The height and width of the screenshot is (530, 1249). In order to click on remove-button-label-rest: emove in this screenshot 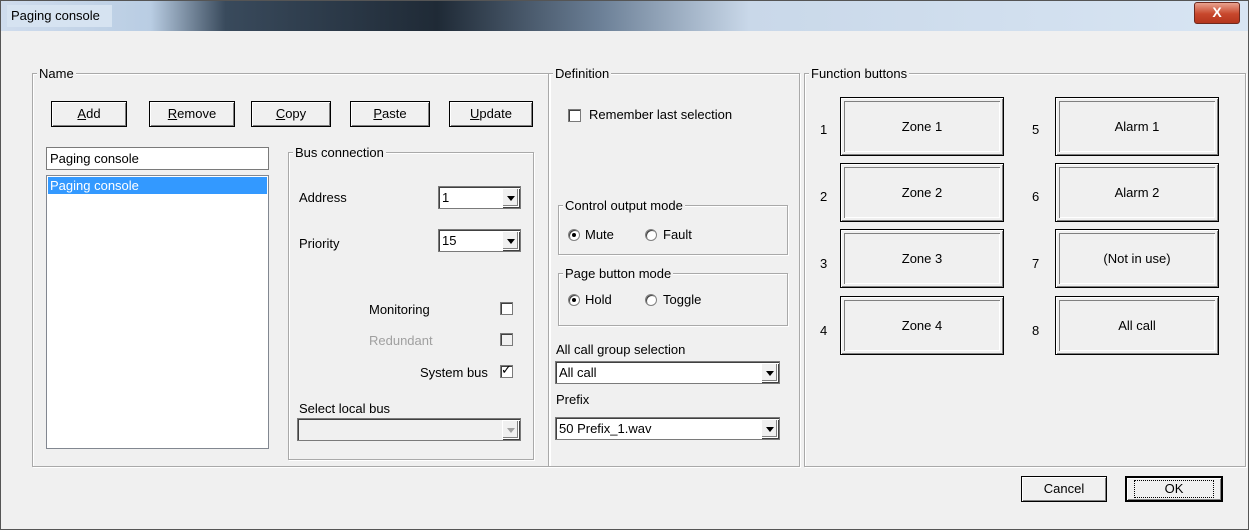, I will do `click(197, 113)`.